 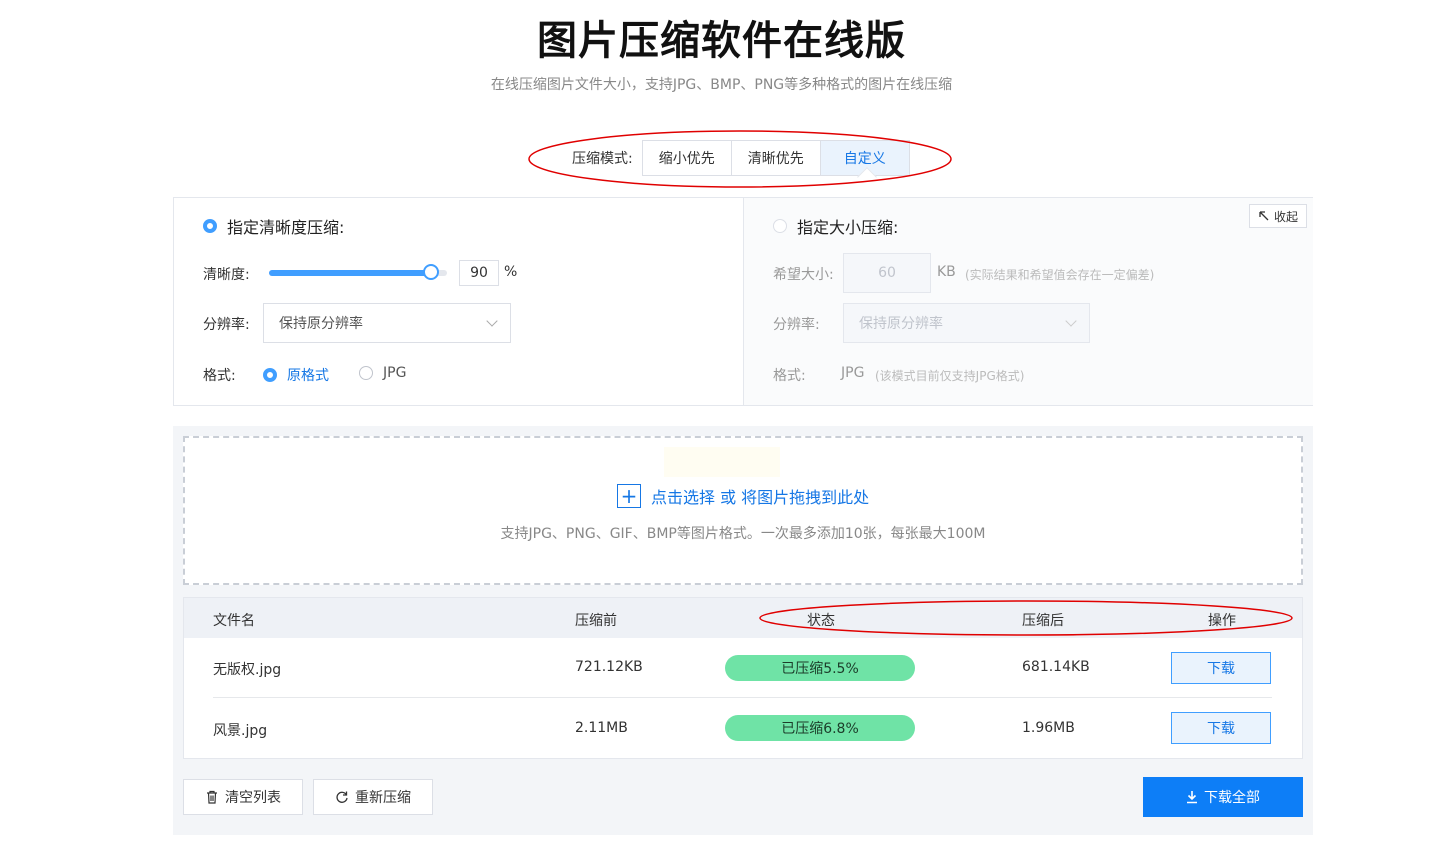 I want to click on format-label: 格式:, so click(x=219, y=376).